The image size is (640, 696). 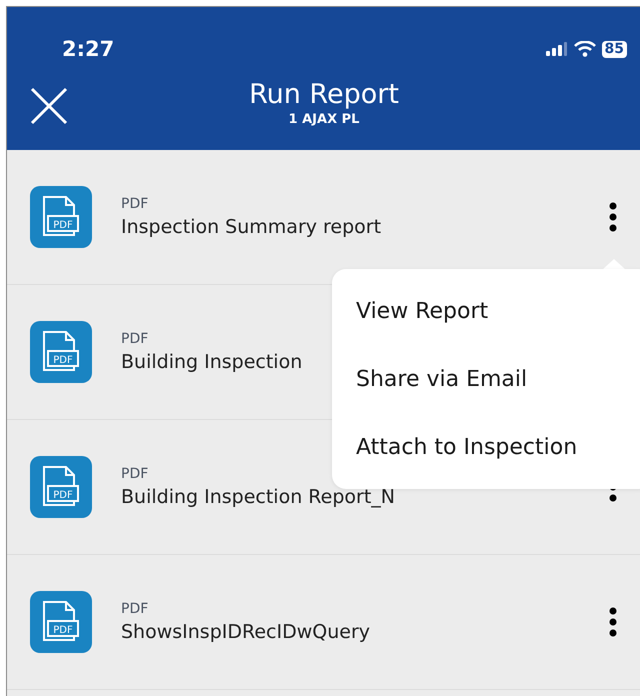 I want to click on wifi-icon, so click(x=585, y=49).